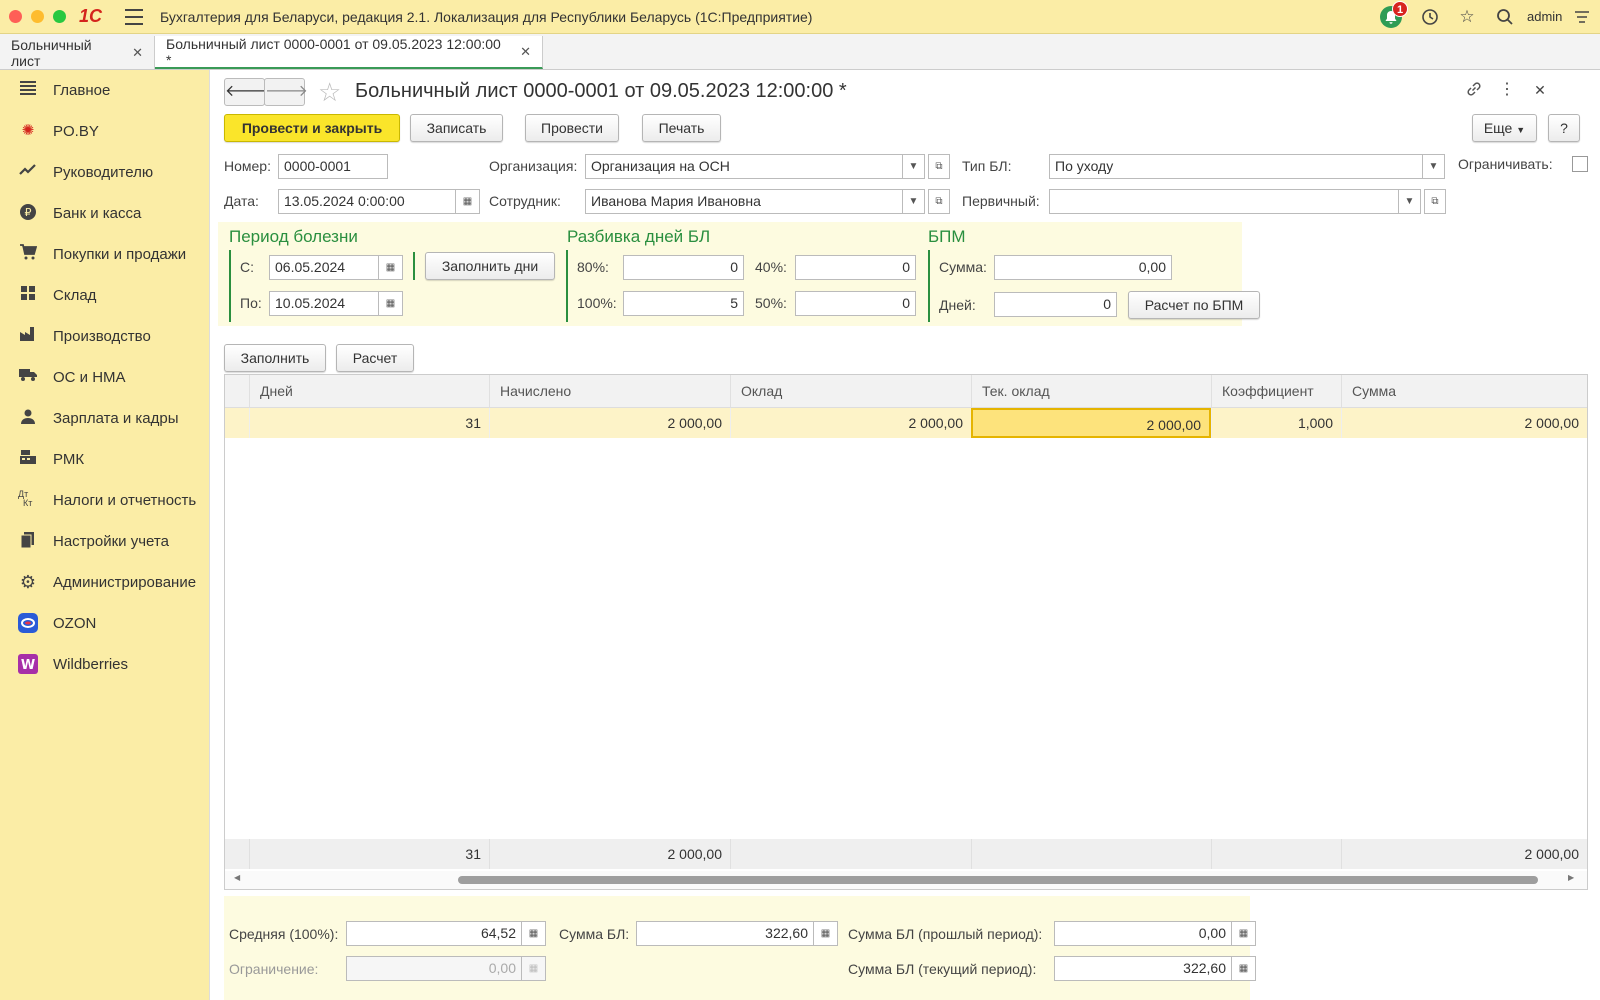  Describe the element at coordinates (237, 877) in the screenshot. I see `scroll-left-icon: ◀` at that location.